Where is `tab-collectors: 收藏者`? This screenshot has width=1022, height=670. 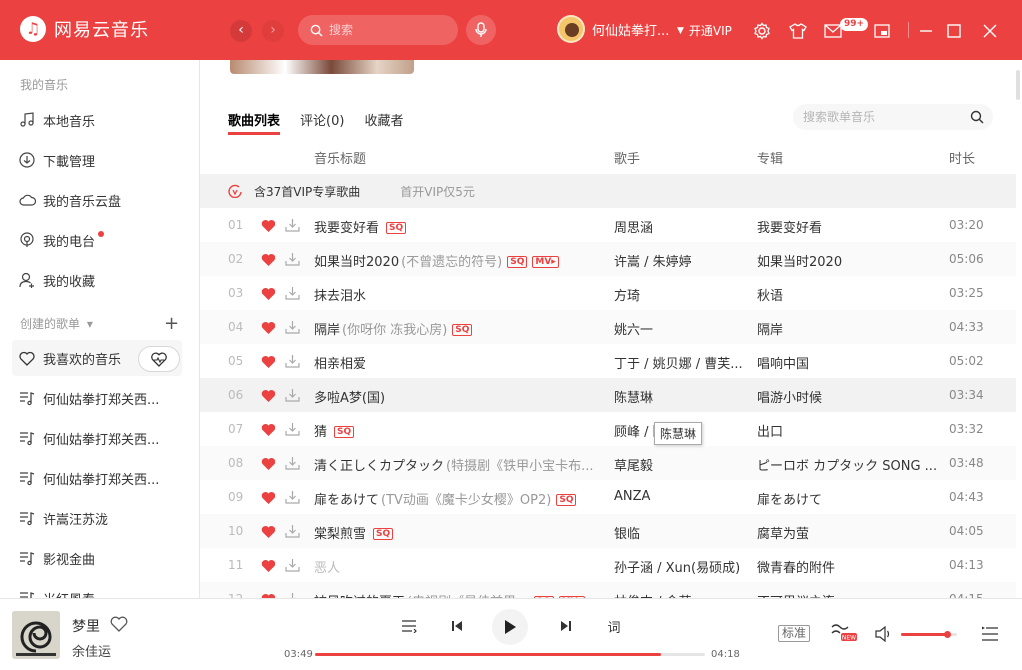 tab-collectors: 收藏者 is located at coordinates (383, 122).